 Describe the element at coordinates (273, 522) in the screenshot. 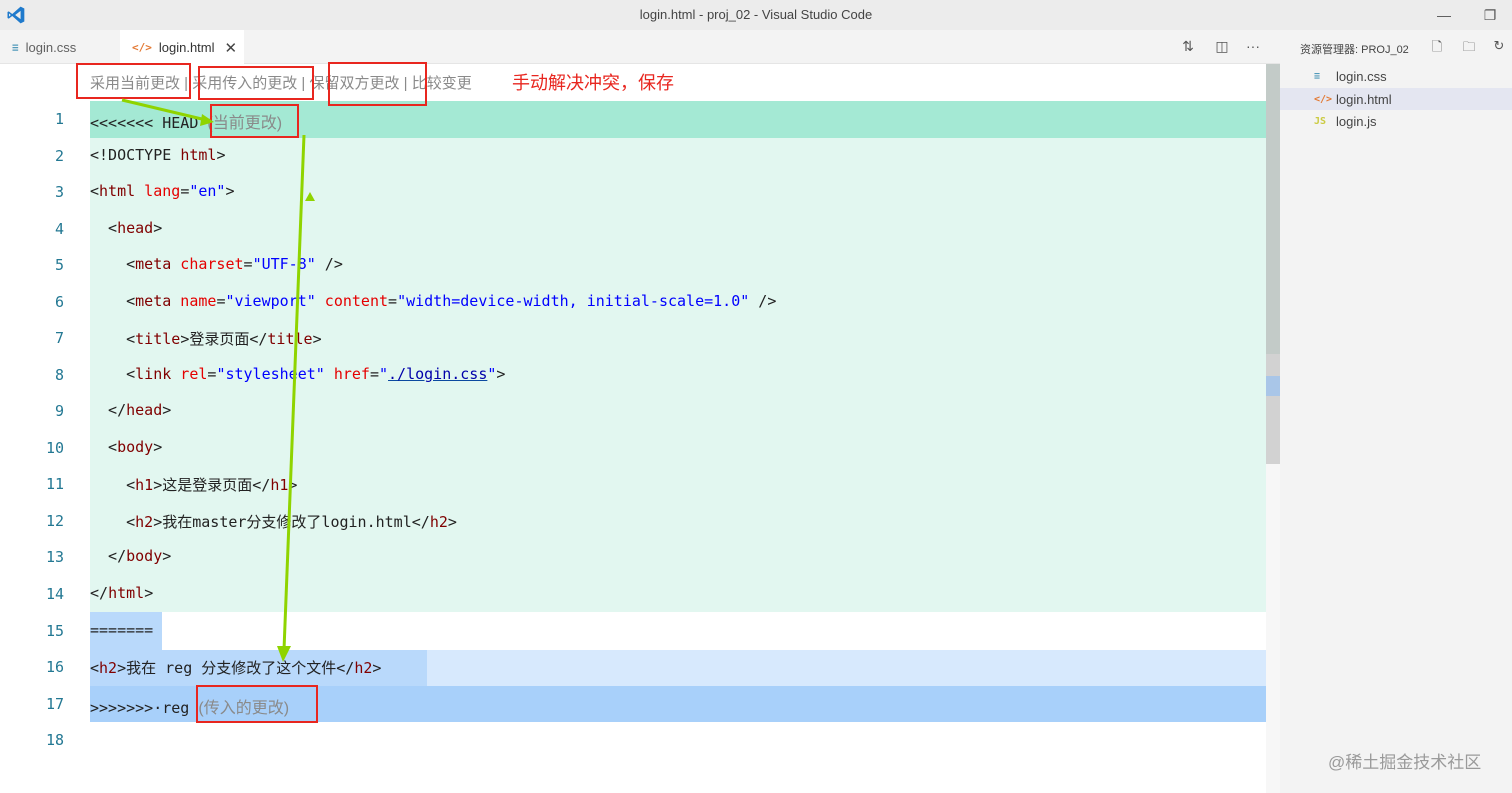

I see `code-text: <h2>我在master分支修改了login.html</h2>` at that location.